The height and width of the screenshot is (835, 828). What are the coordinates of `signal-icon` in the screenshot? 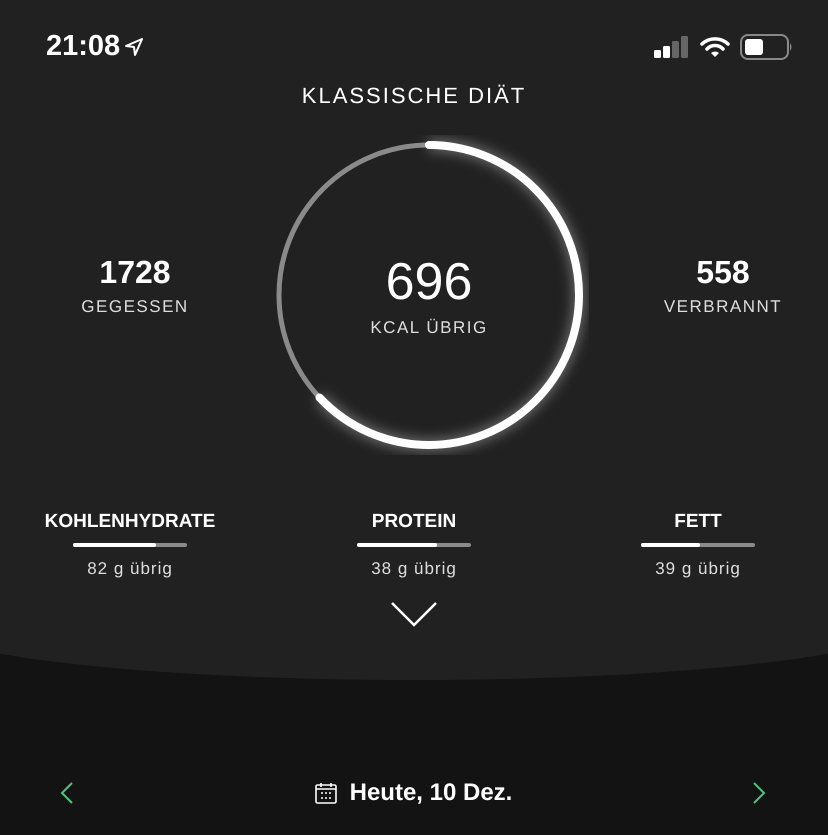 It's located at (672, 47).